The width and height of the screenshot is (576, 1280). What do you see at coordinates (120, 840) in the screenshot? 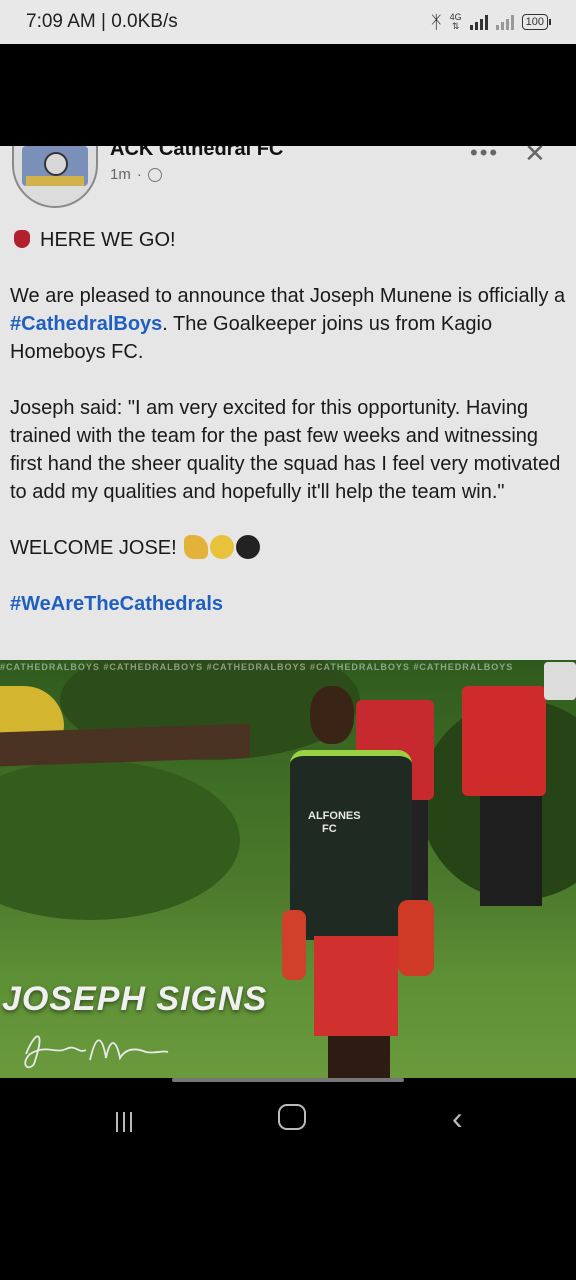
I see `bush` at bounding box center [120, 840].